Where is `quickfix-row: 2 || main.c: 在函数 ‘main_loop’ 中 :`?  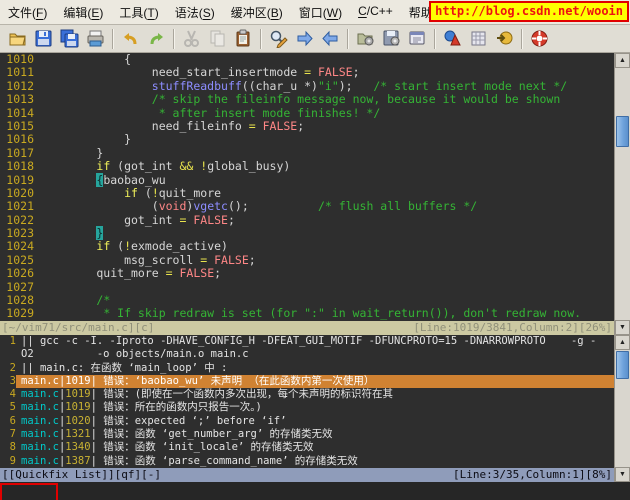
quickfix-row: 2 || main.c: 在函数 ‘main_loop’ 中 : is located at coordinates (307, 368).